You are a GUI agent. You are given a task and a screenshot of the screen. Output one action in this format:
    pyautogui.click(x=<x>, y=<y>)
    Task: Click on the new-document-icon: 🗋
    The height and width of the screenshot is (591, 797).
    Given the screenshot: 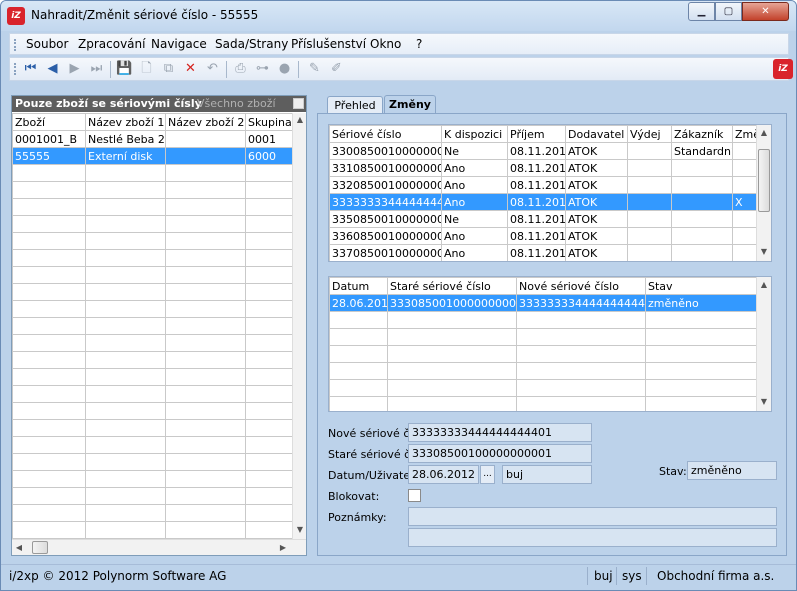 What is the action you would take?
    pyautogui.click(x=146, y=69)
    